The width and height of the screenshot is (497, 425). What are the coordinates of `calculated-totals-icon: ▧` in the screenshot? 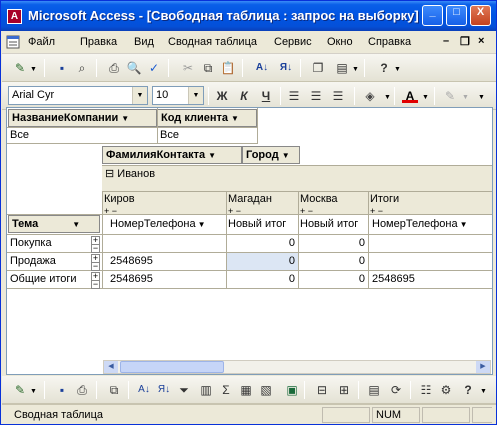 It's located at (266, 390).